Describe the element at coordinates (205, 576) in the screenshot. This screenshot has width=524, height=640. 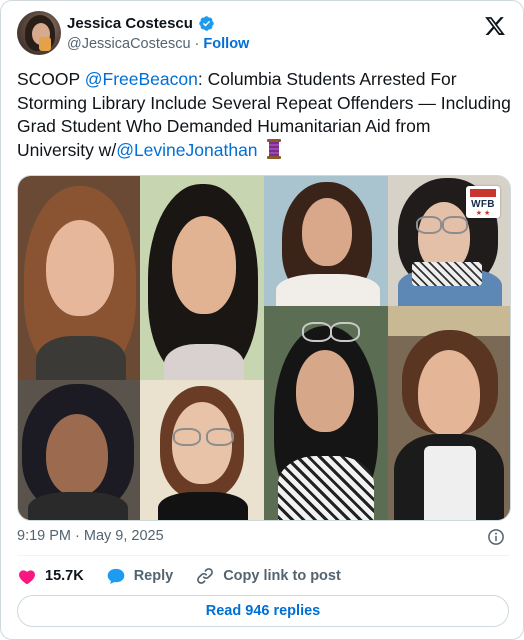
I see `link-icon` at that location.